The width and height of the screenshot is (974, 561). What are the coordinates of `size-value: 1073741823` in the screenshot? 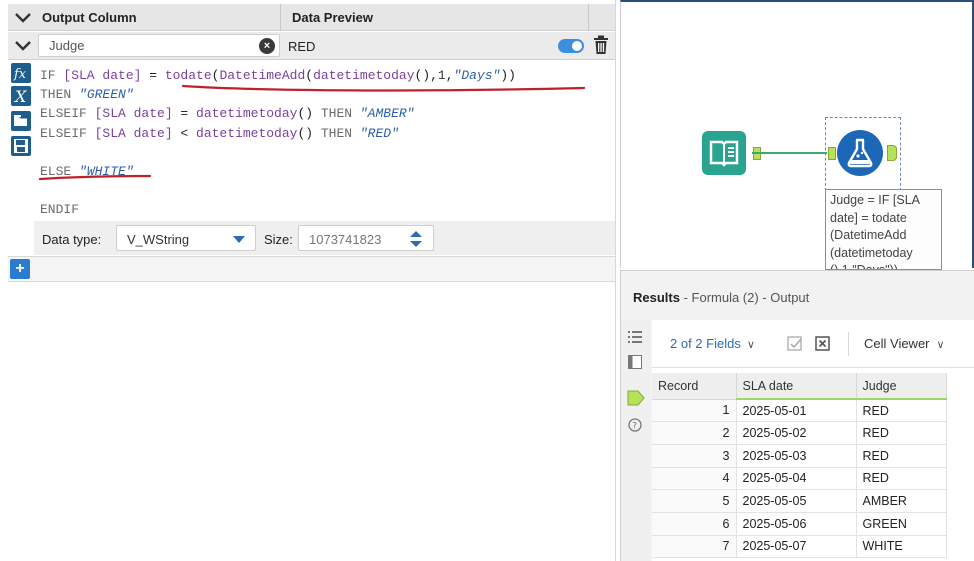 It's located at (345, 239).